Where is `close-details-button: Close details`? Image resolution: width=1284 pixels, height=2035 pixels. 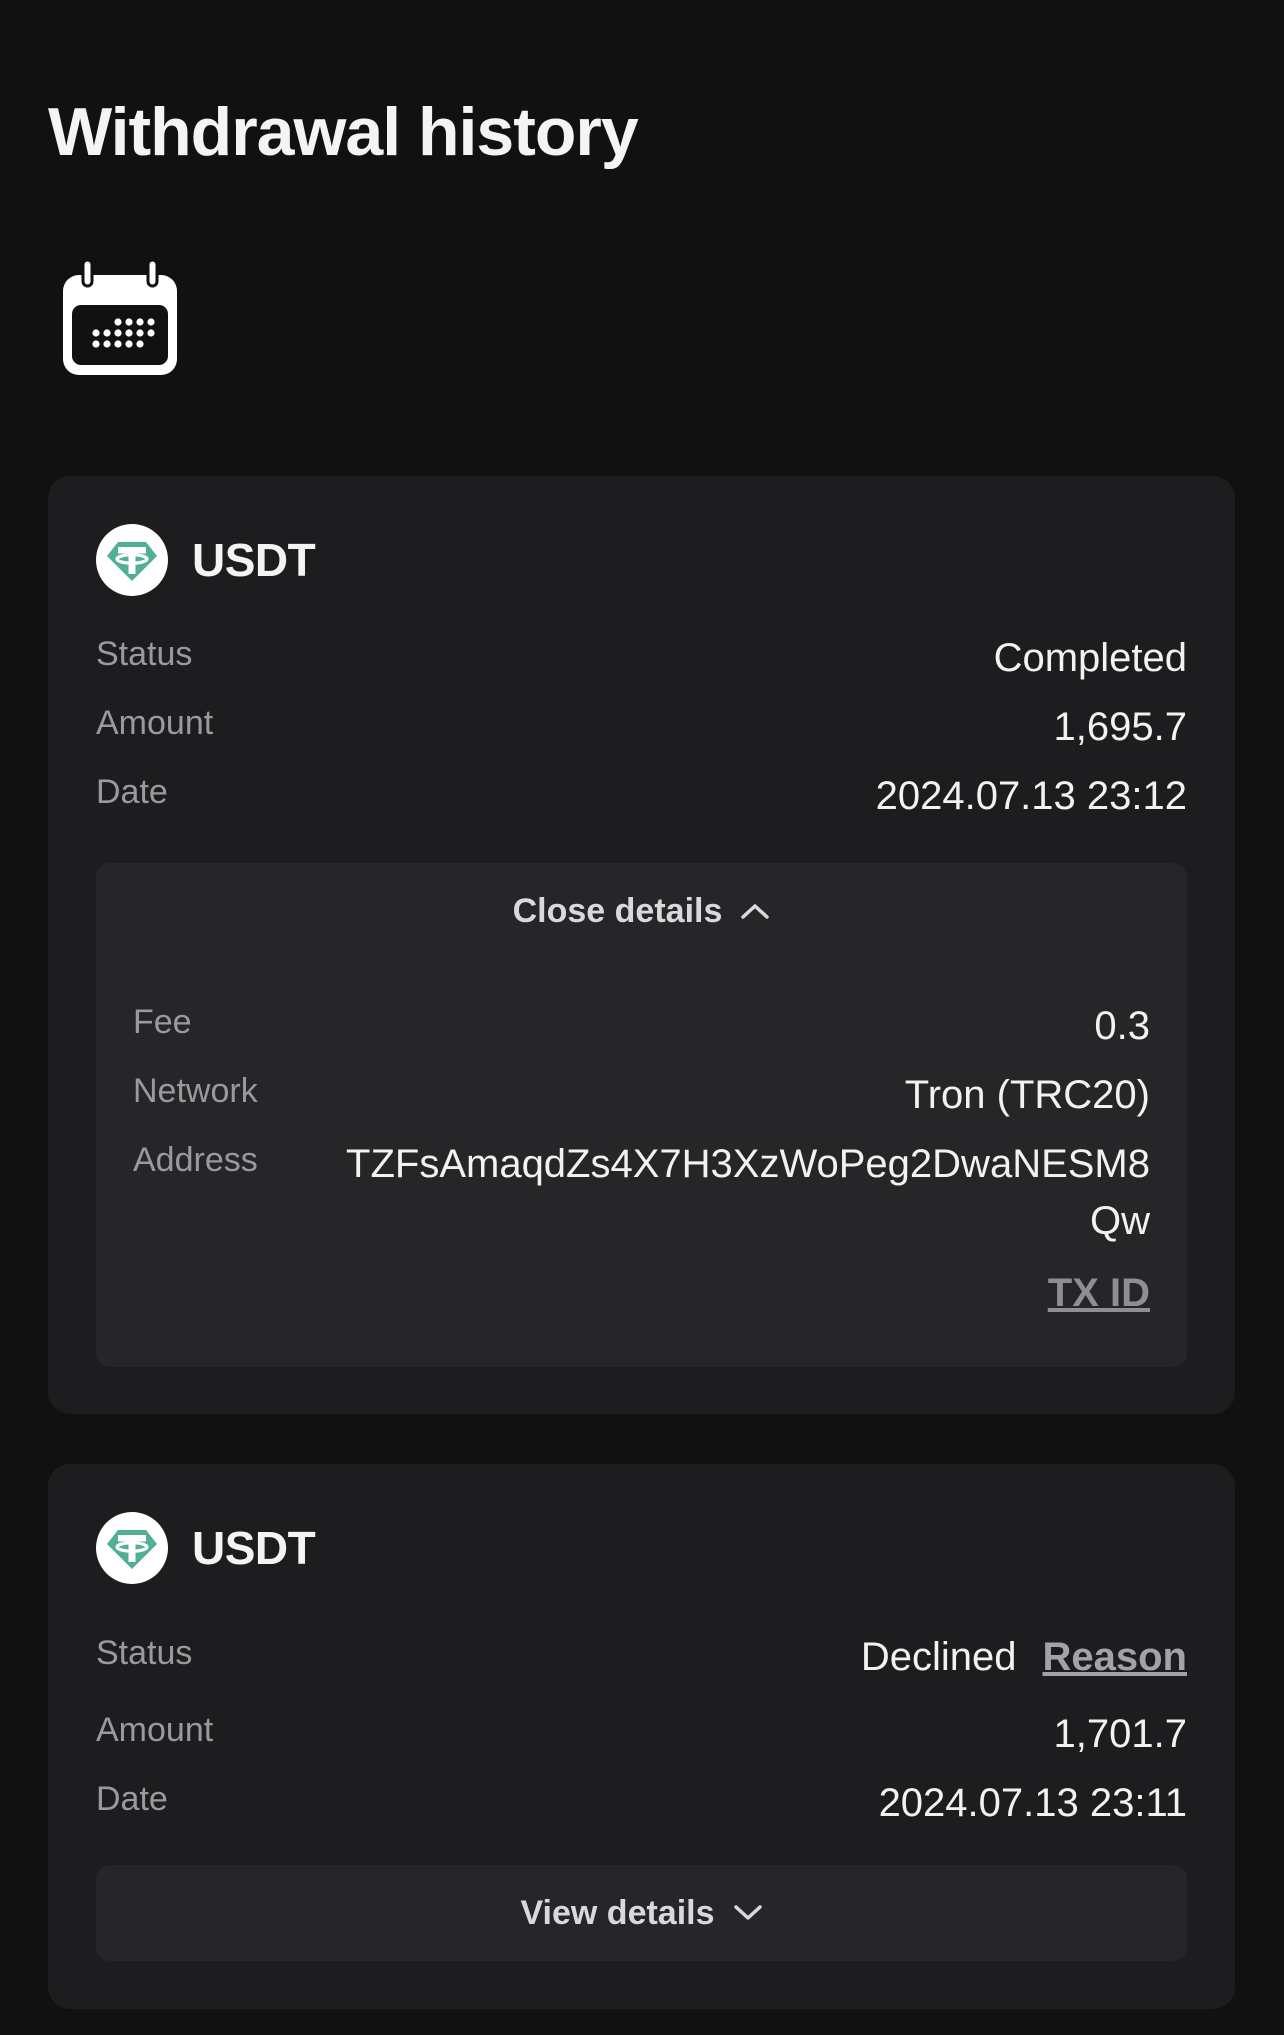 close-details-button: Close details is located at coordinates (641, 911).